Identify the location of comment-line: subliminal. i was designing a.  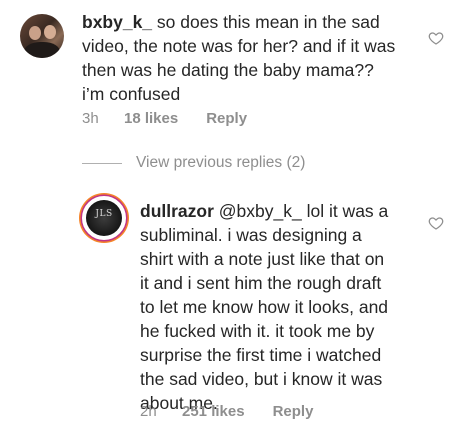
(251, 235).